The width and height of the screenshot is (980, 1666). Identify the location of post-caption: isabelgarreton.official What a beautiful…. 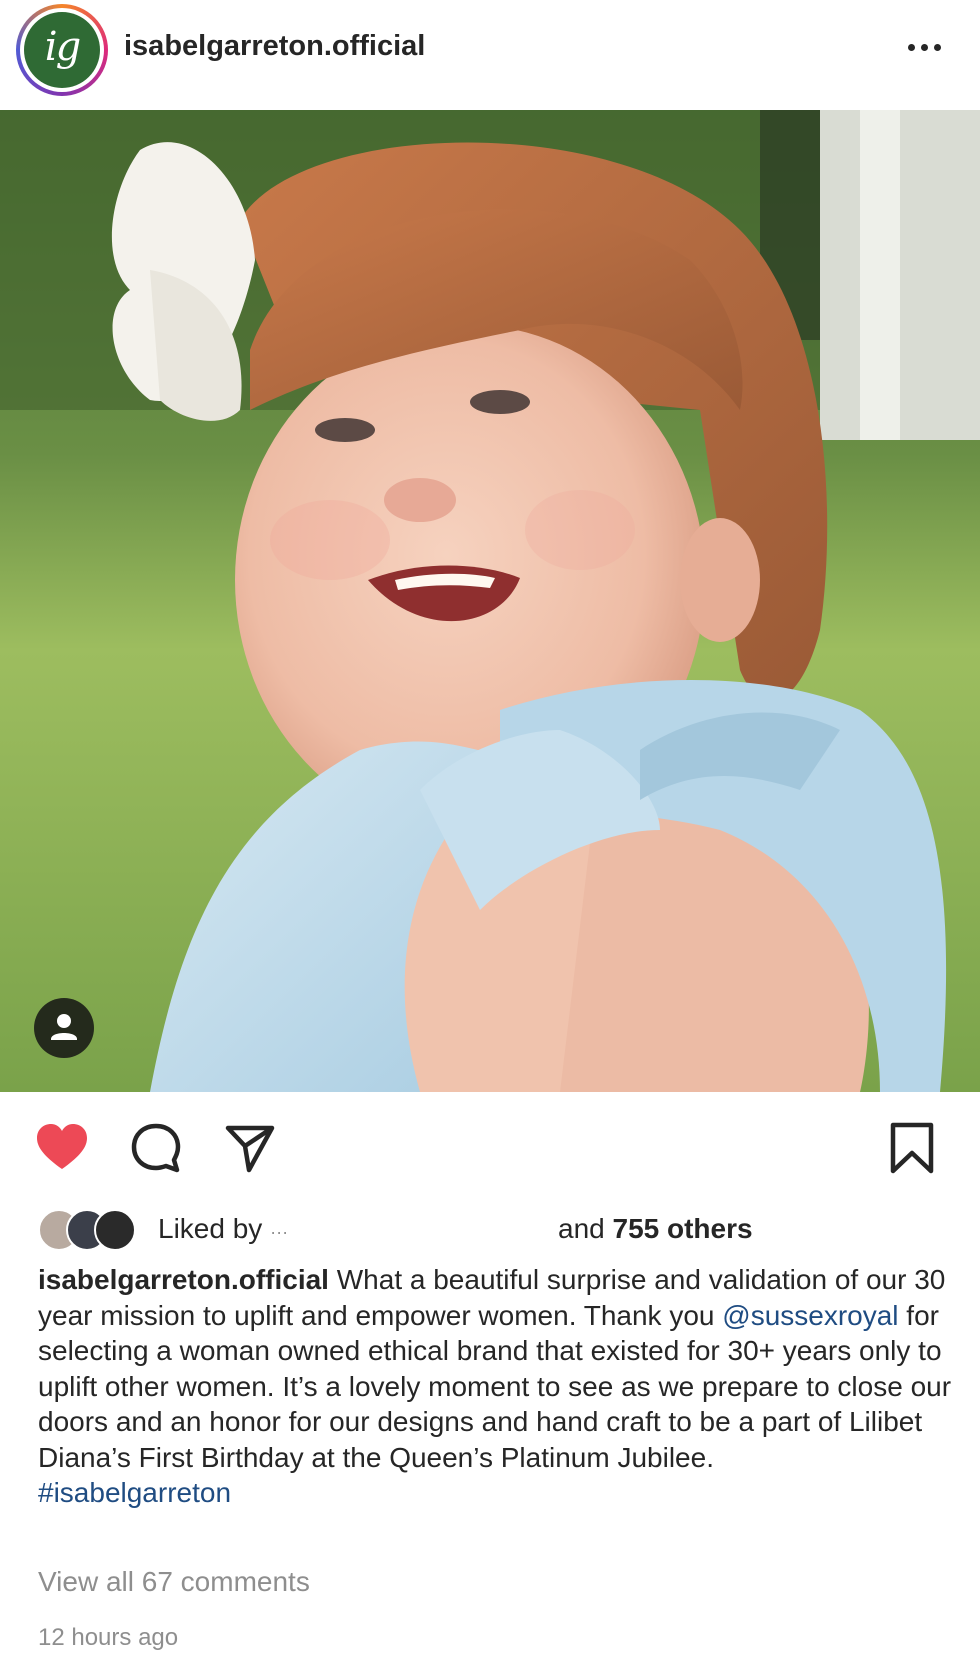
(498, 1386).